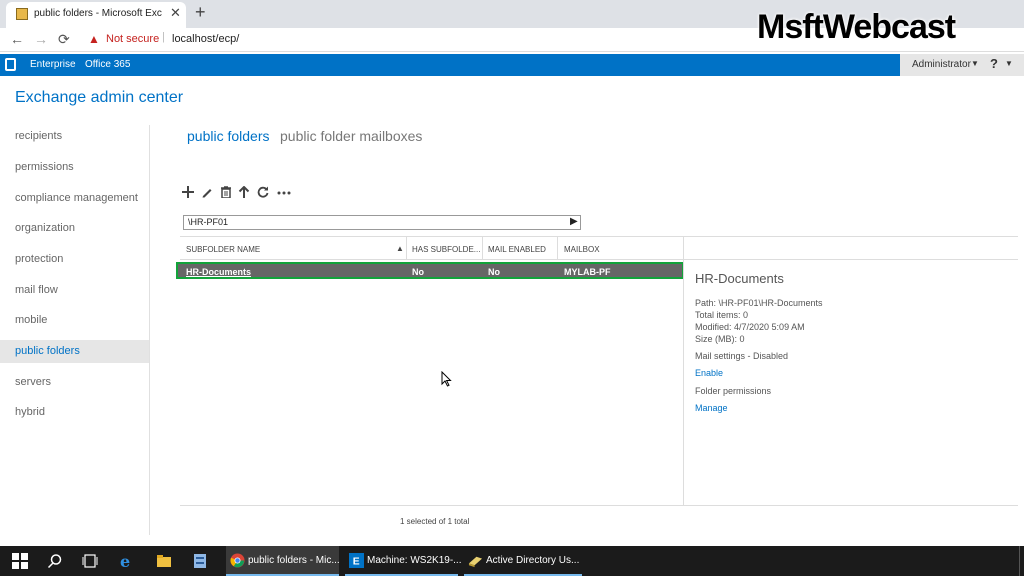  What do you see at coordinates (10, 64) in the screenshot?
I see `office-logo-icon` at bounding box center [10, 64].